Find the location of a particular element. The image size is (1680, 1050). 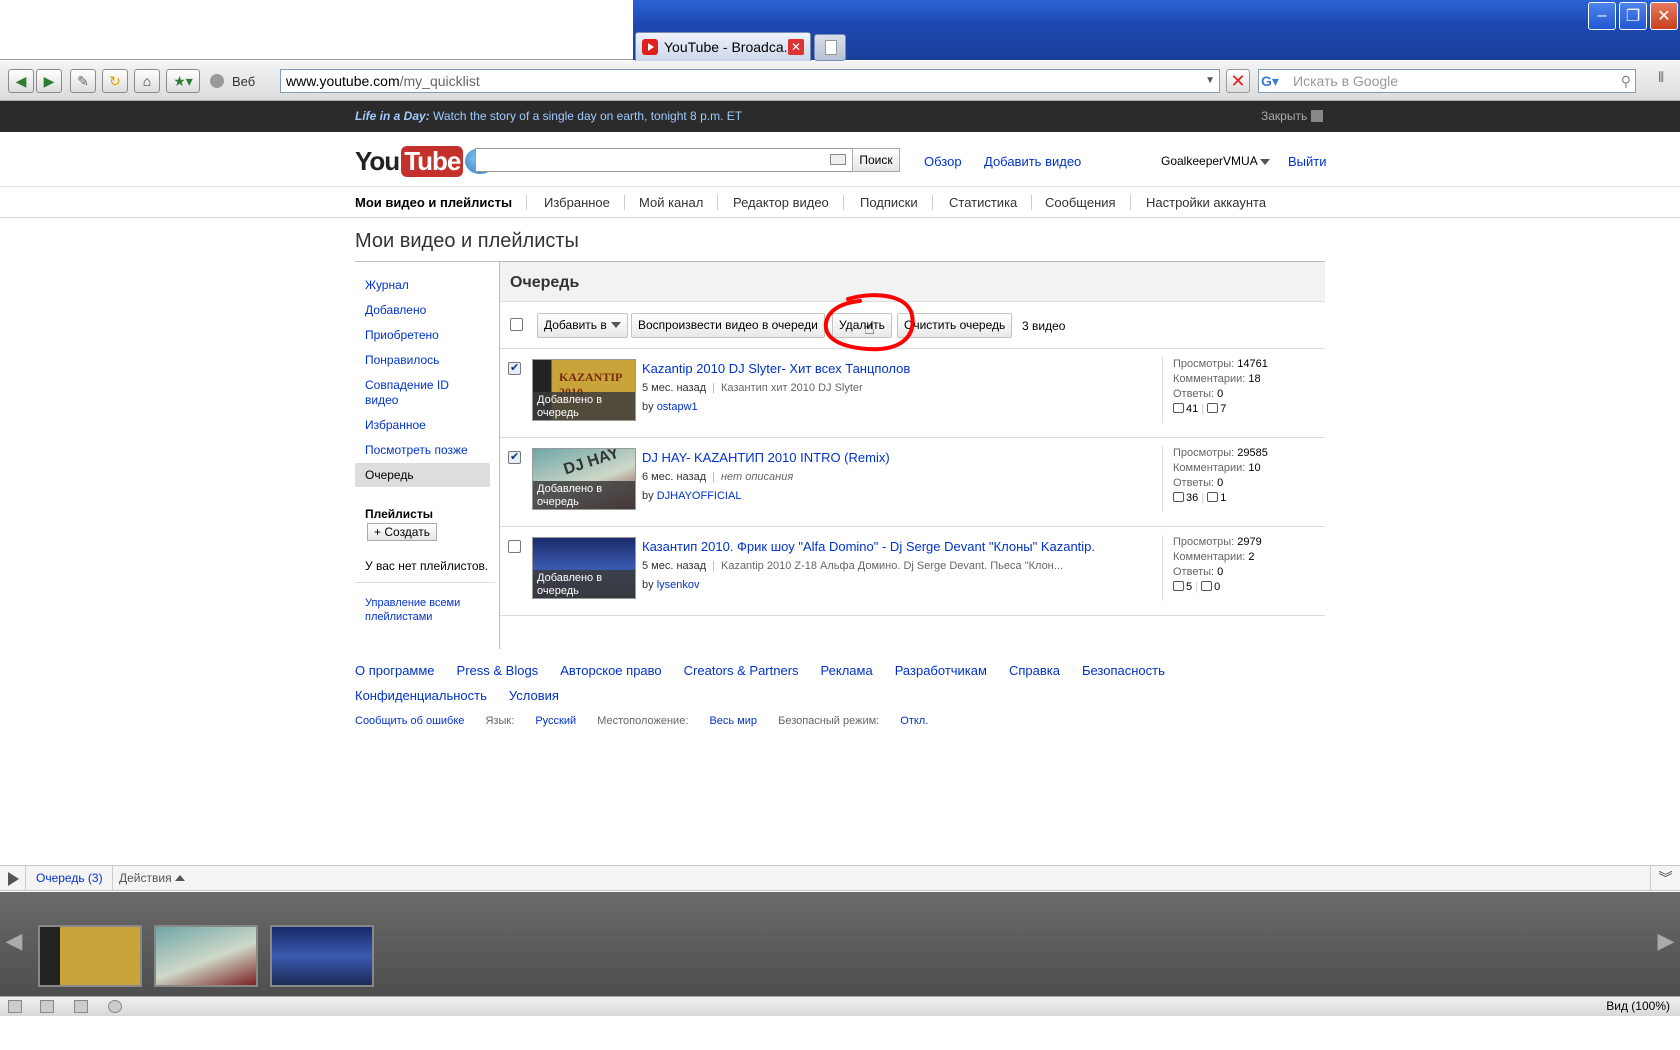

play-icon is located at coordinates (13, 878).